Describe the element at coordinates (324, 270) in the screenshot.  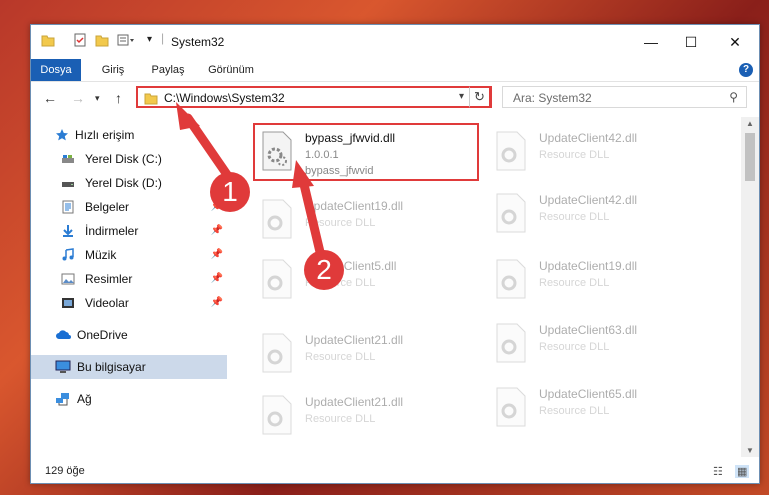
I see `step-badge-2: 2` at that location.